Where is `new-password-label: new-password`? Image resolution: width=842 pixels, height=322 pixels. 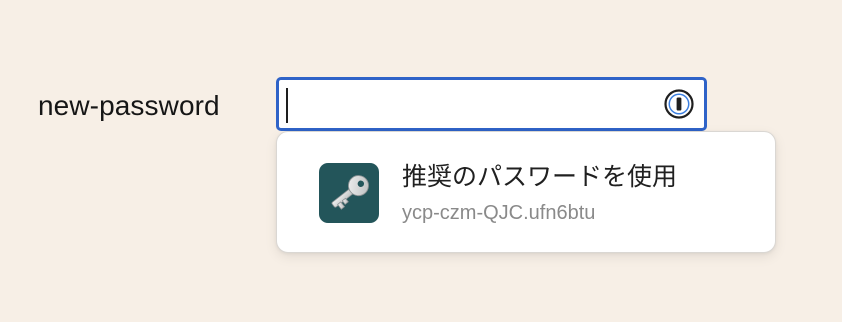 new-password-label: new-password is located at coordinates (129, 105).